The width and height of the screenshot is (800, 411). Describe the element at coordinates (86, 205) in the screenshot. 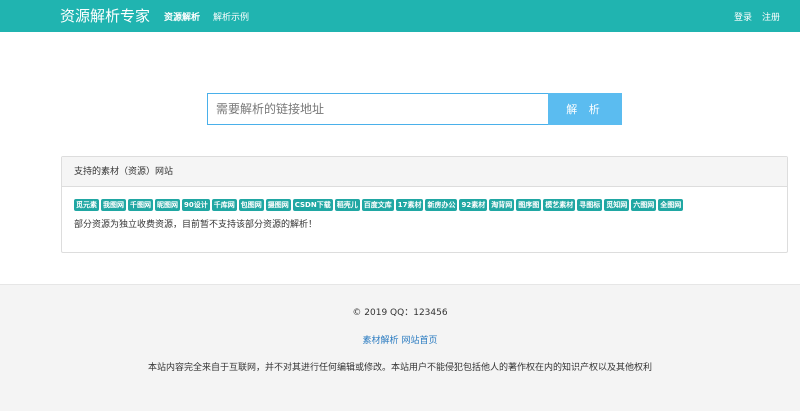

I see `site-tag: 觅元素` at that location.